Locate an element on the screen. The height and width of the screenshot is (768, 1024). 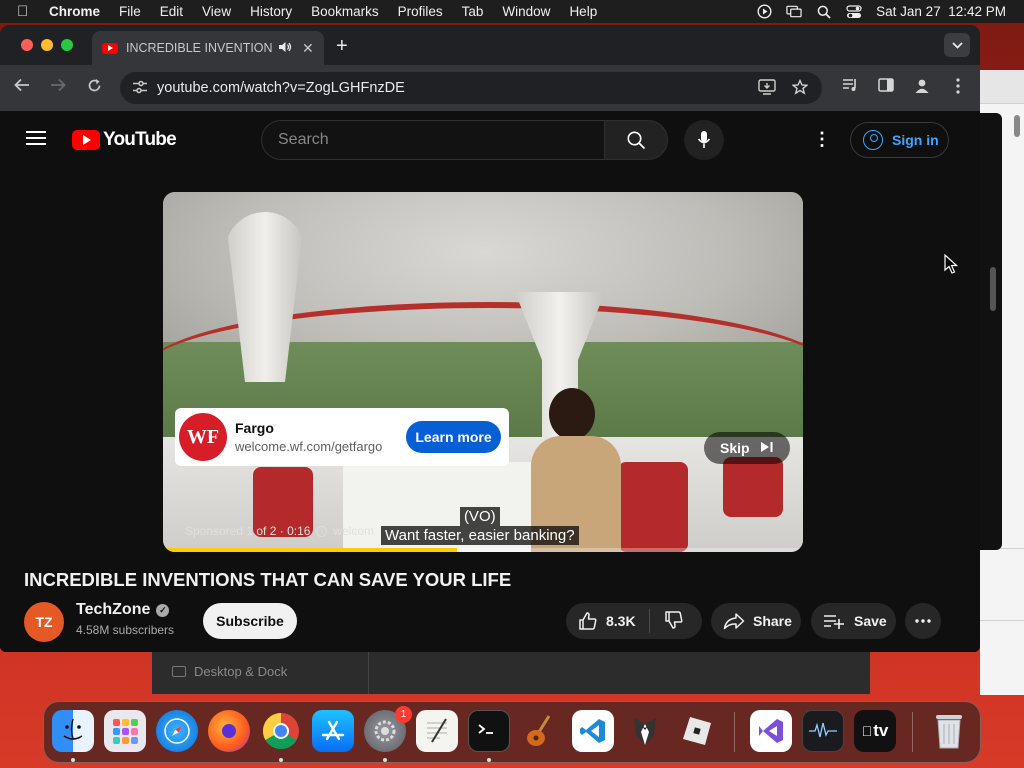
app-store-icon is located at coordinates (333, 731).